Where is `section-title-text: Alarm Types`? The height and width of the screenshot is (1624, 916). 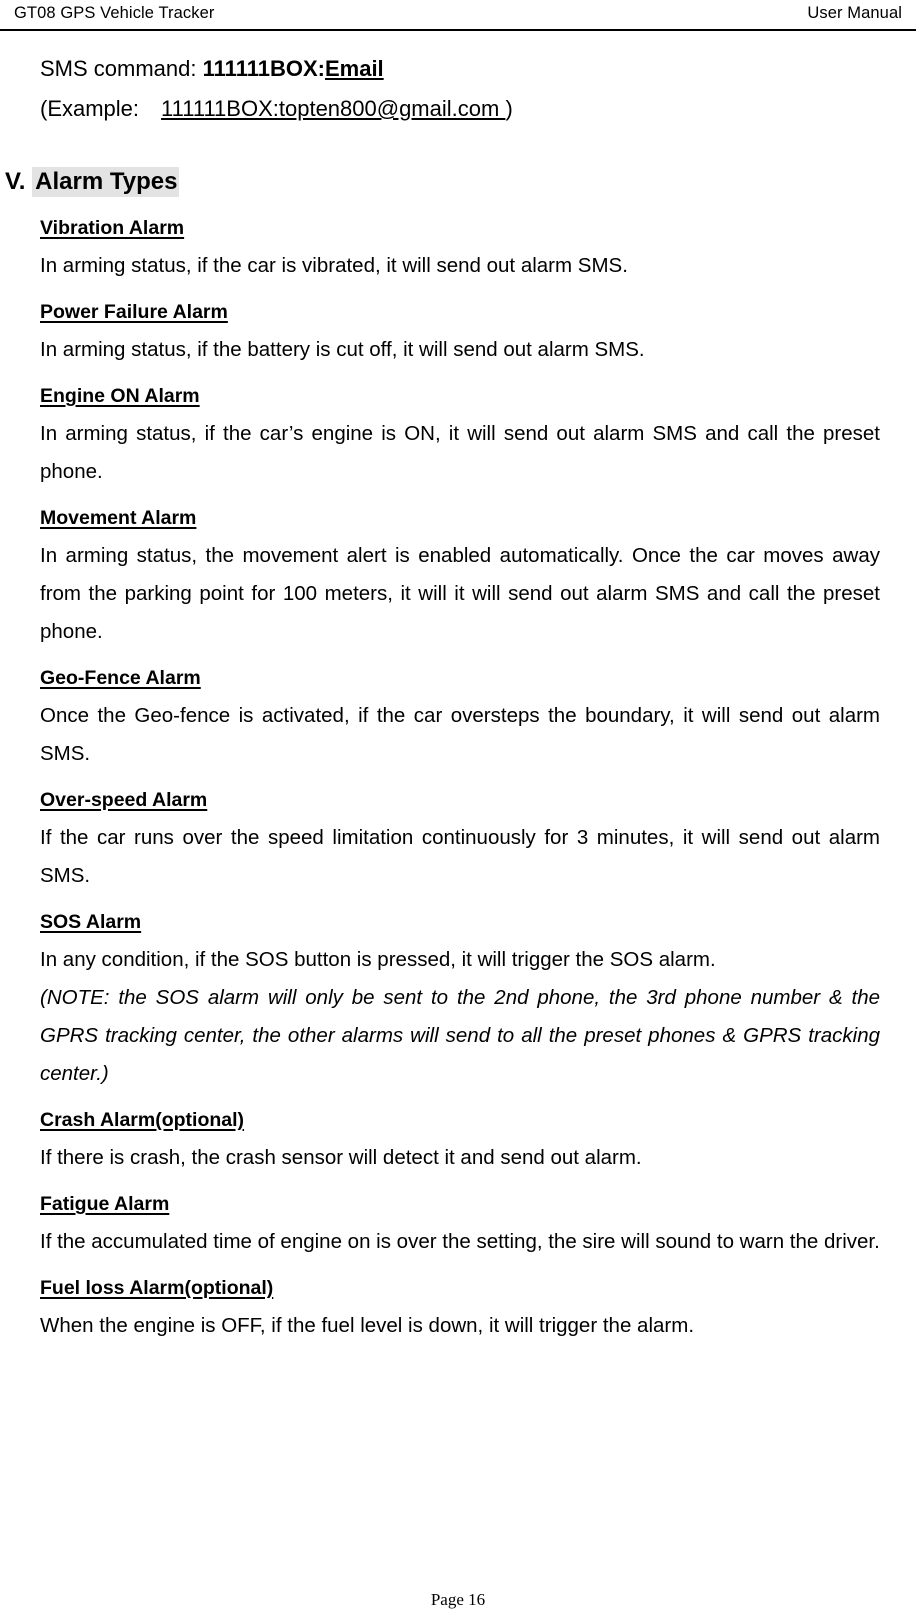 section-title-text: Alarm Types is located at coordinates (106, 182).